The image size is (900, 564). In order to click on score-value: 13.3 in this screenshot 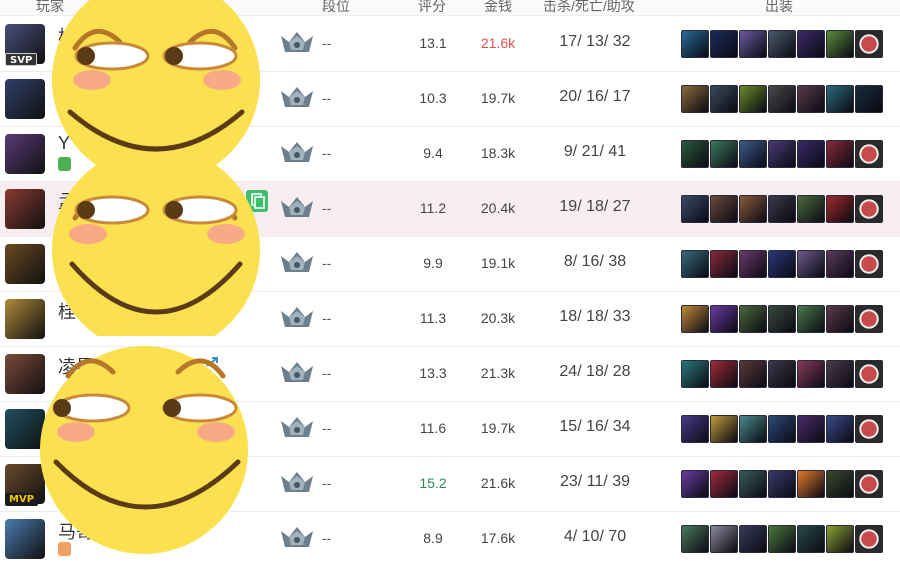, I will do `click(433, 373)`.